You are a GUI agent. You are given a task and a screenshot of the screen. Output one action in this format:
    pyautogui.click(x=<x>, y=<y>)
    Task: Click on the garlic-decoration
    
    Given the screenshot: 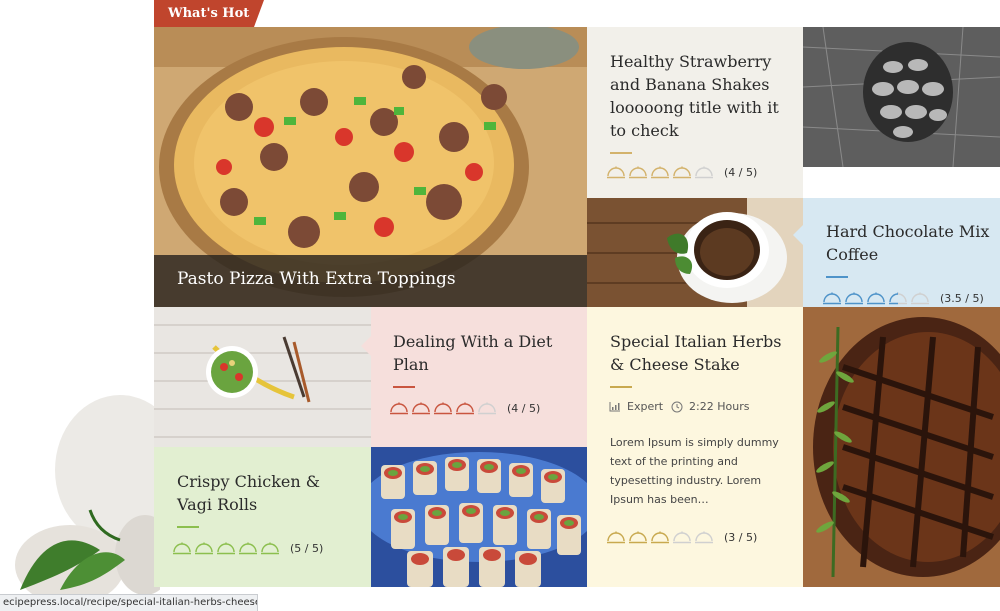 What is the action you would take?
    pyautogui.click(x=87, y=495)
    